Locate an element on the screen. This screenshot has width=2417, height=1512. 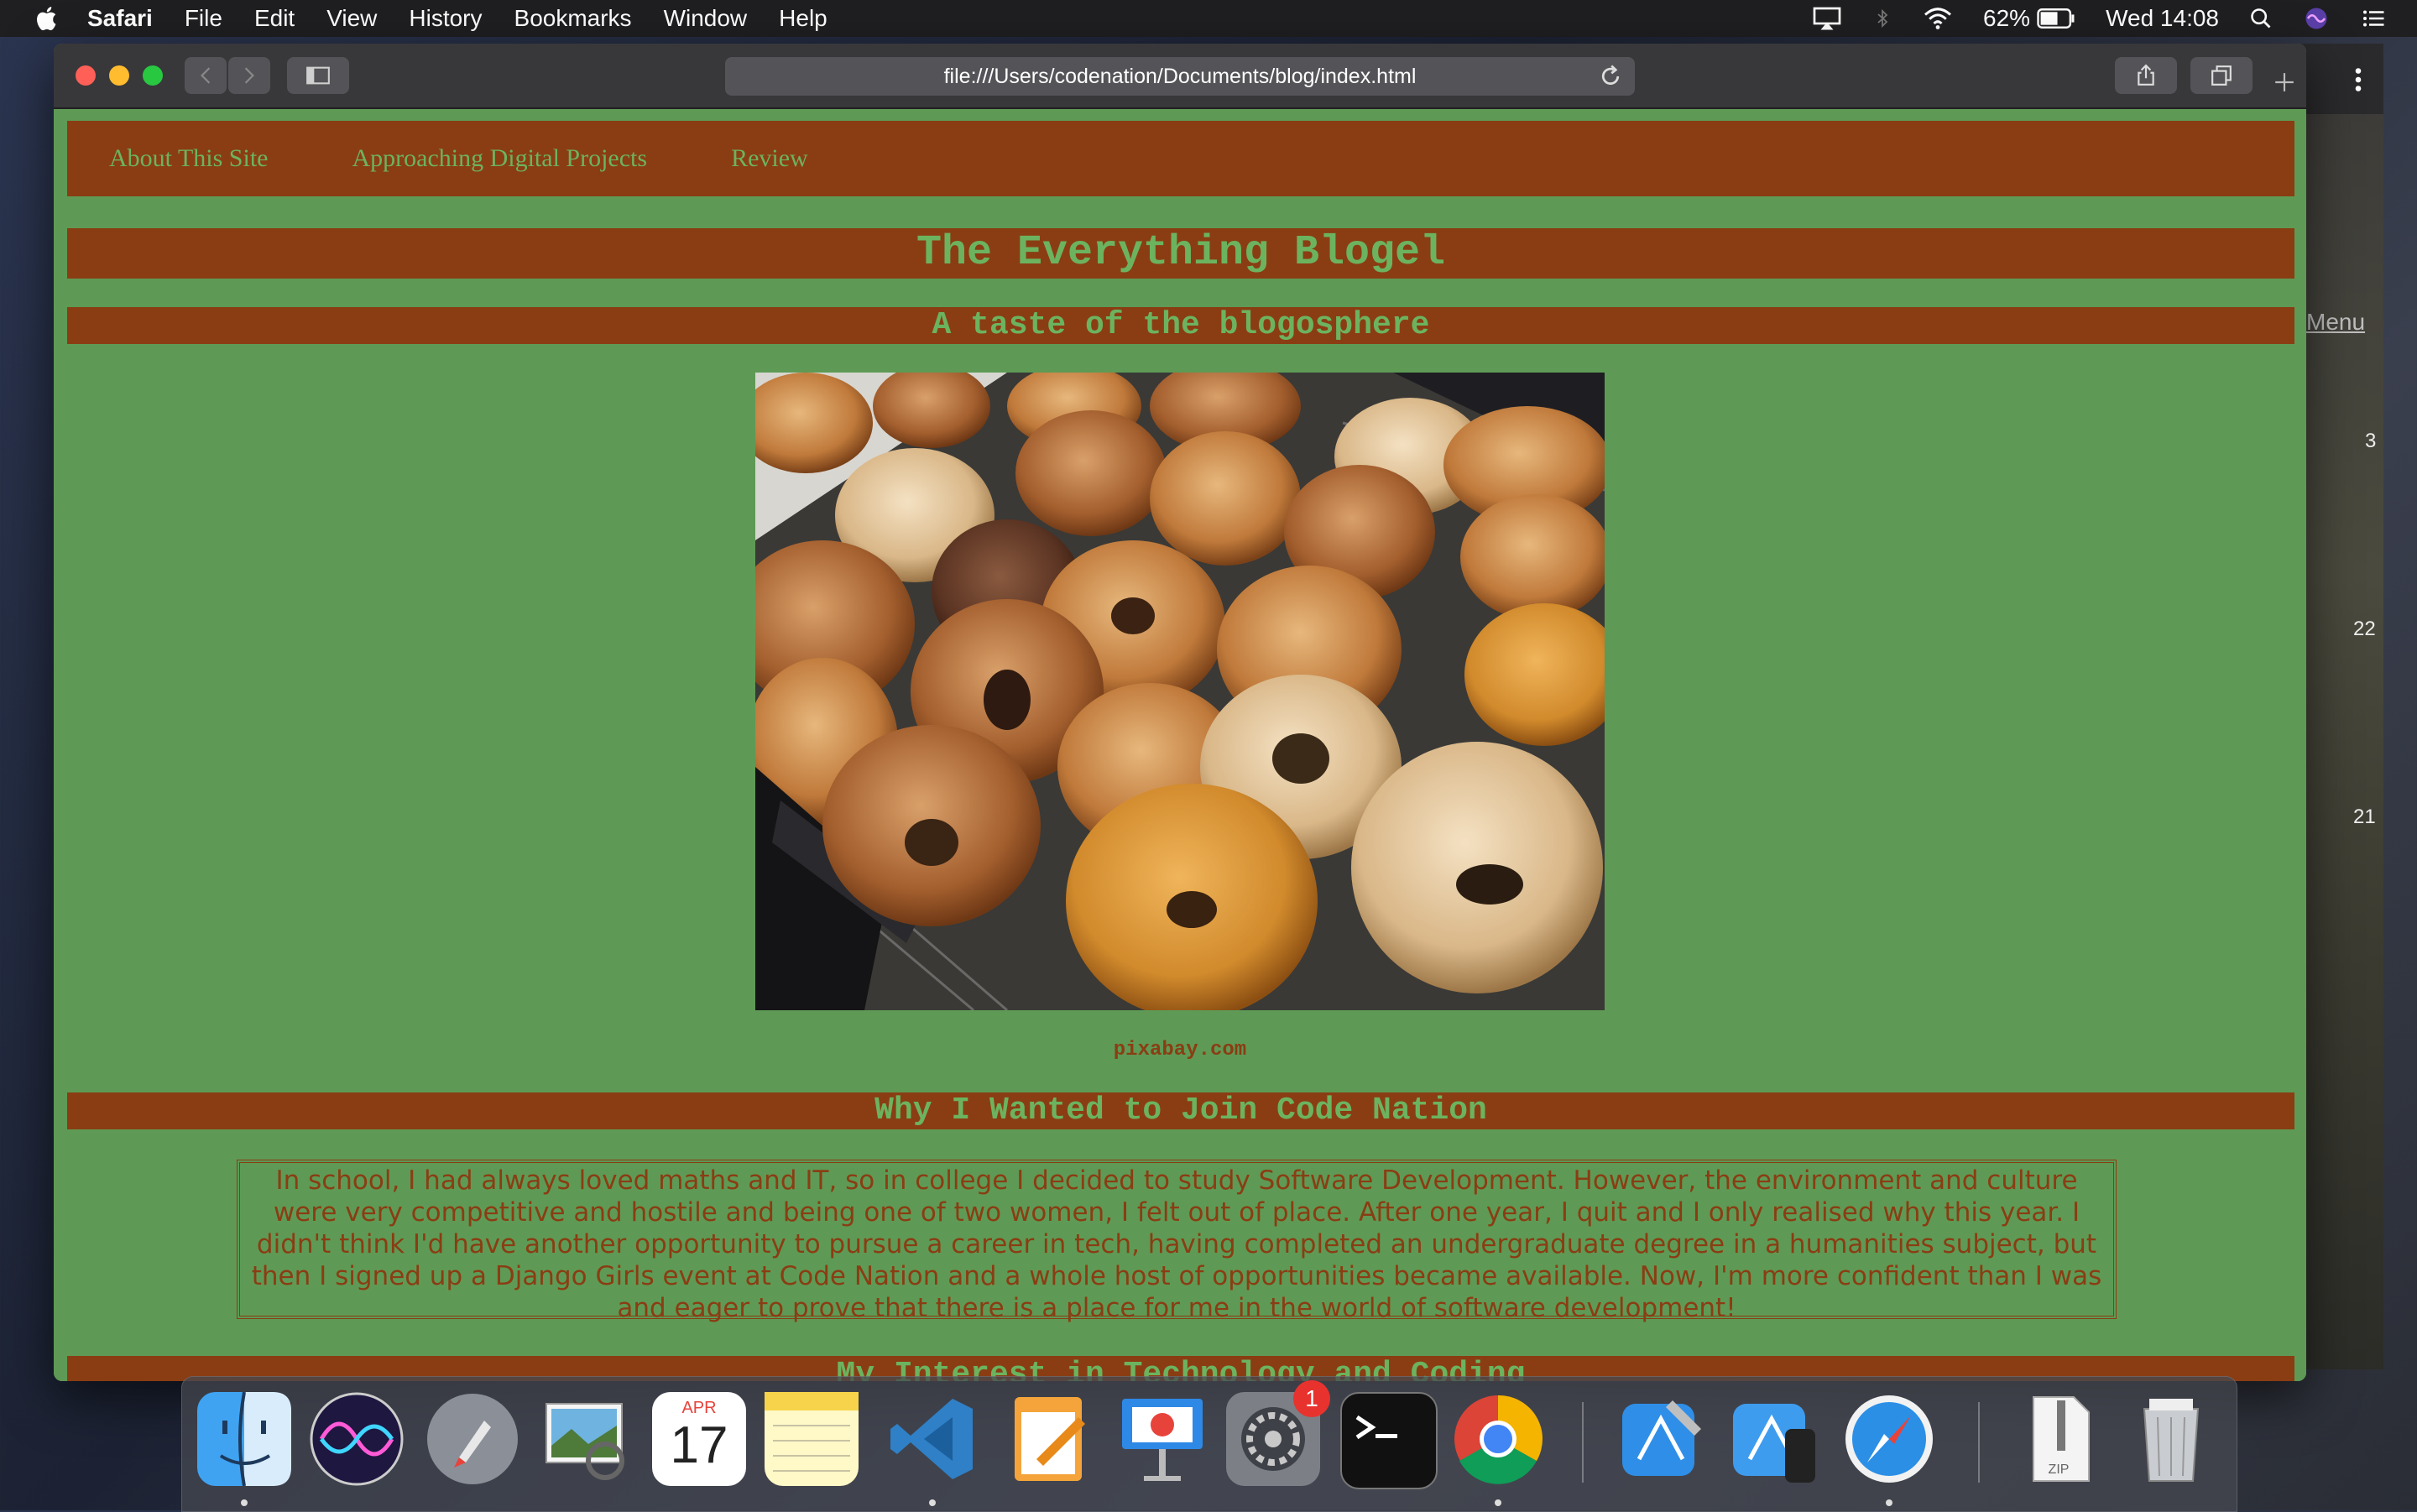
share-button is located at coordinates (2146, 76).